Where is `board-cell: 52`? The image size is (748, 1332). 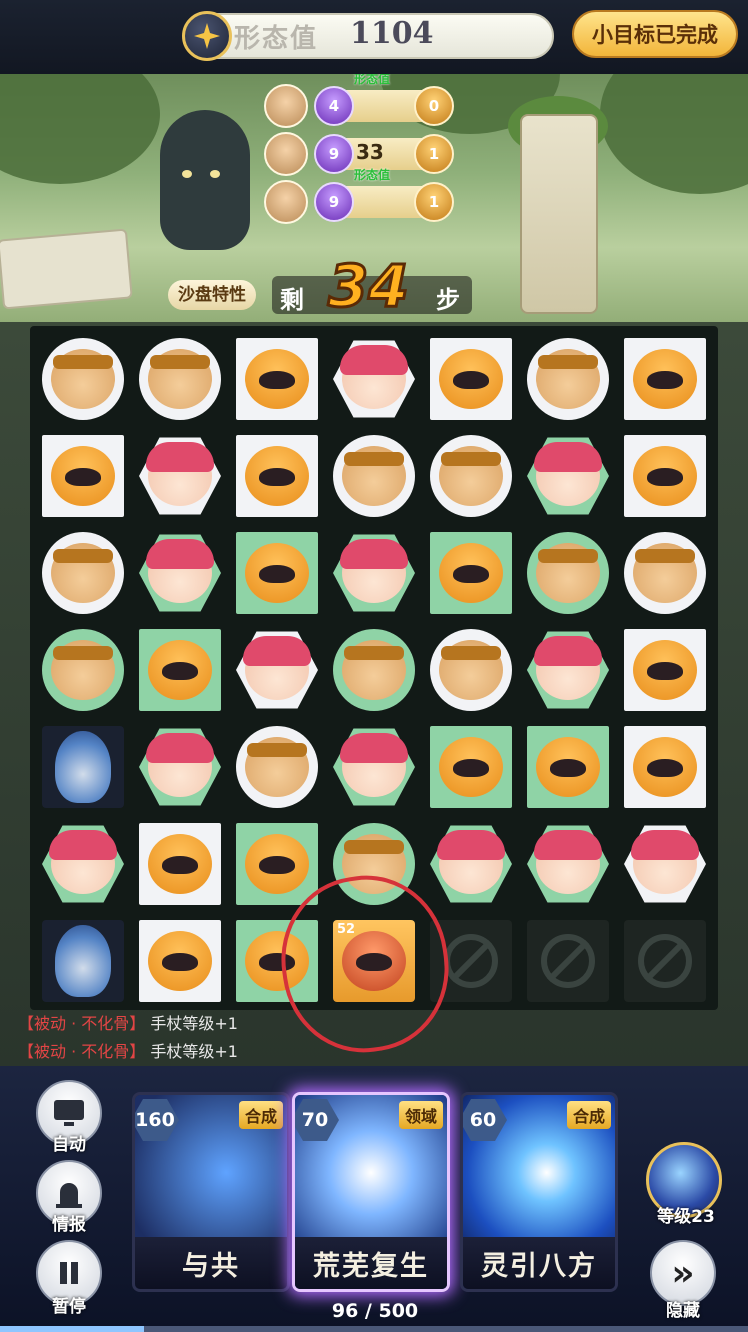
board-cell: 52 is located at coordinates (374, 961).